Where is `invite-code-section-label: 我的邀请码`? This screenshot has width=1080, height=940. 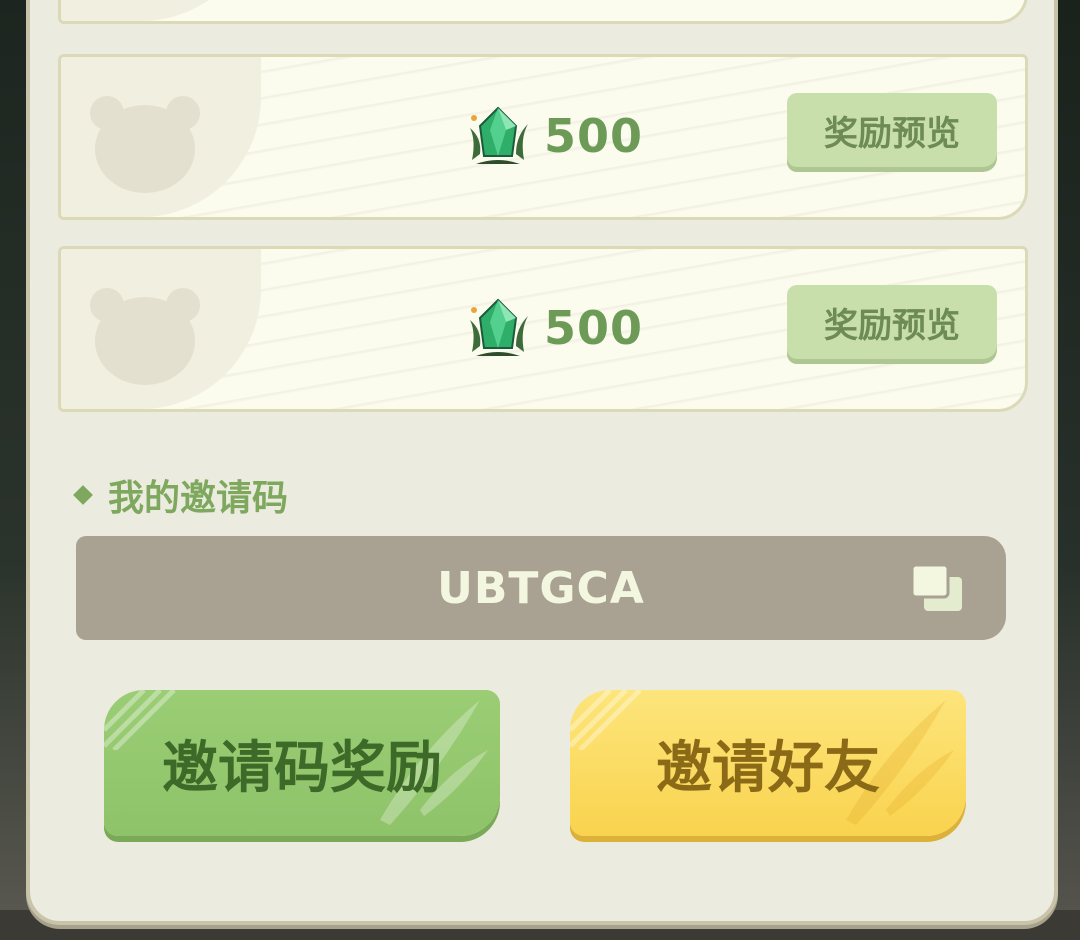
invite-code-section-label: 我的邀请码 is located at coordinates (181, 495).